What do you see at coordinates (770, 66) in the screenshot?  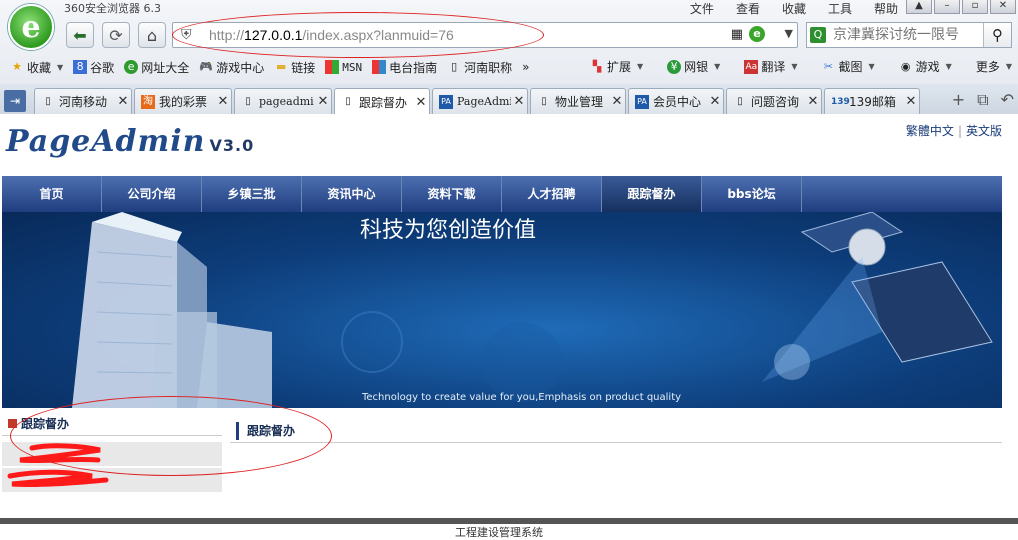 I see `toolbar-translate: Aa 翻译 ▼` at bounding box center [770, 66].